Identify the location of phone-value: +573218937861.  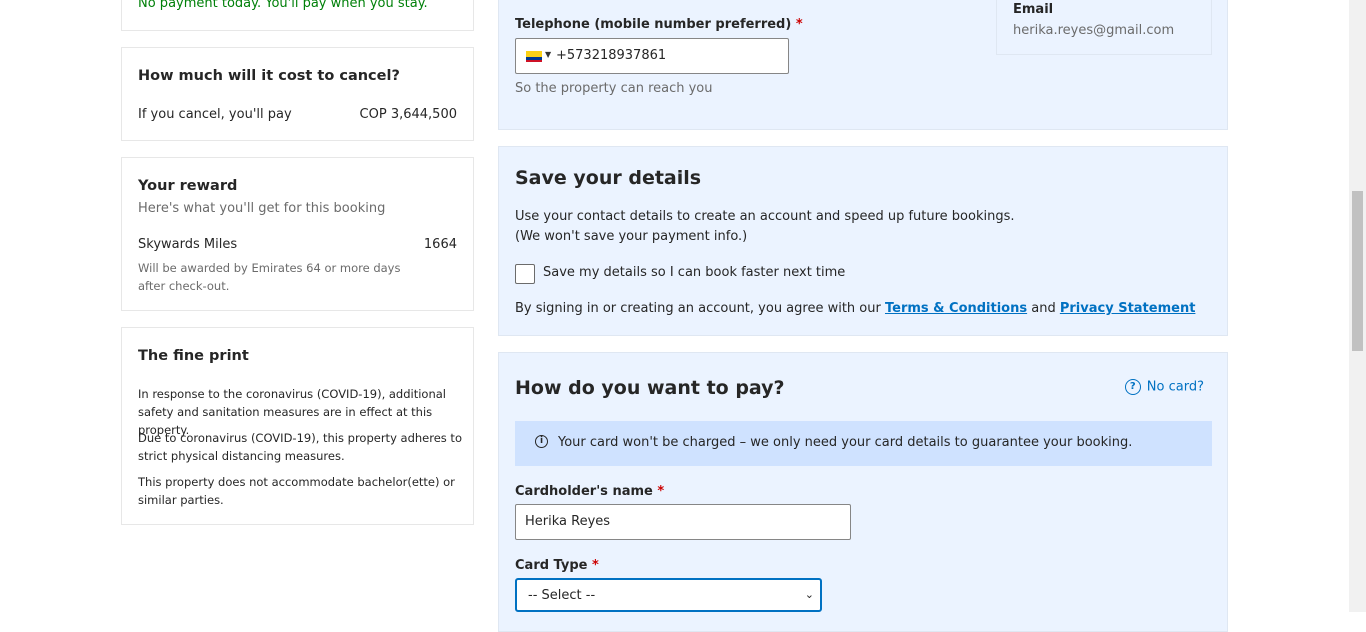
(611, 55).